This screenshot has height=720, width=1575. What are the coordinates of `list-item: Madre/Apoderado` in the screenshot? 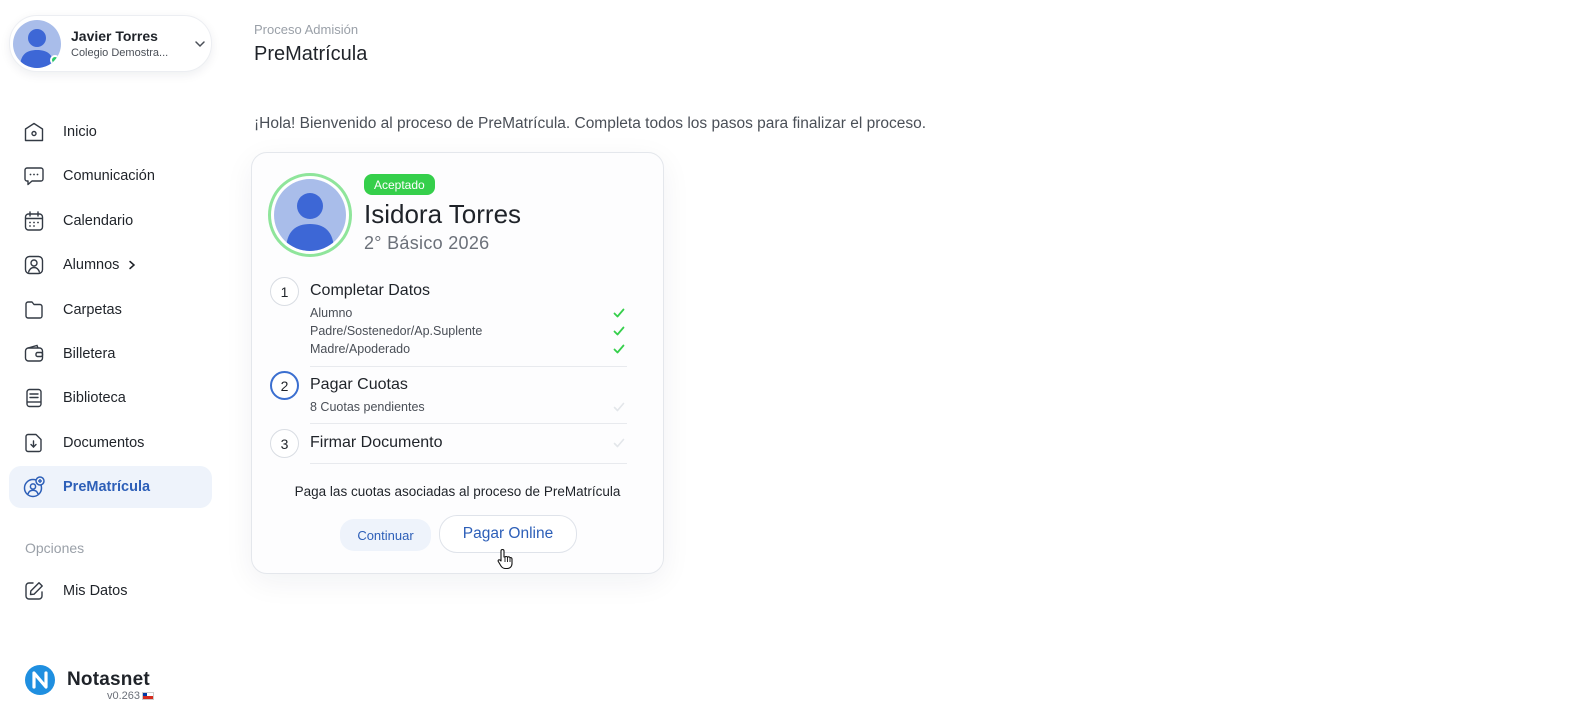 It's located at (467, 351).